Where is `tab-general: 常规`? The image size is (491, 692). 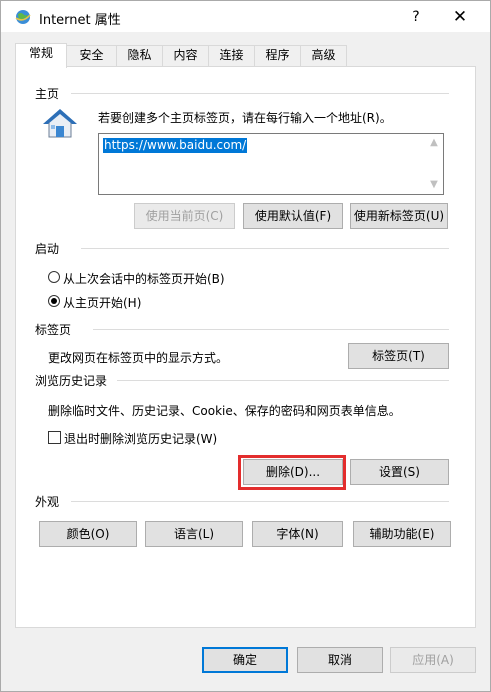 tab-general: 常规 is located at coordinates (41, 55).